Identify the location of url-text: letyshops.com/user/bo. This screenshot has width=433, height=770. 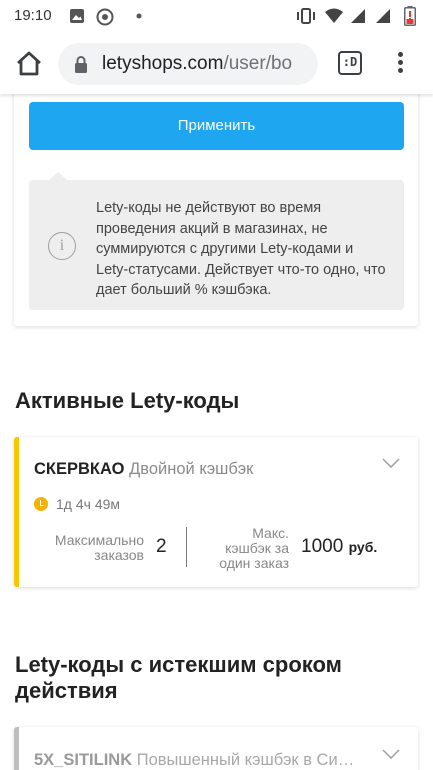
(197, 63).